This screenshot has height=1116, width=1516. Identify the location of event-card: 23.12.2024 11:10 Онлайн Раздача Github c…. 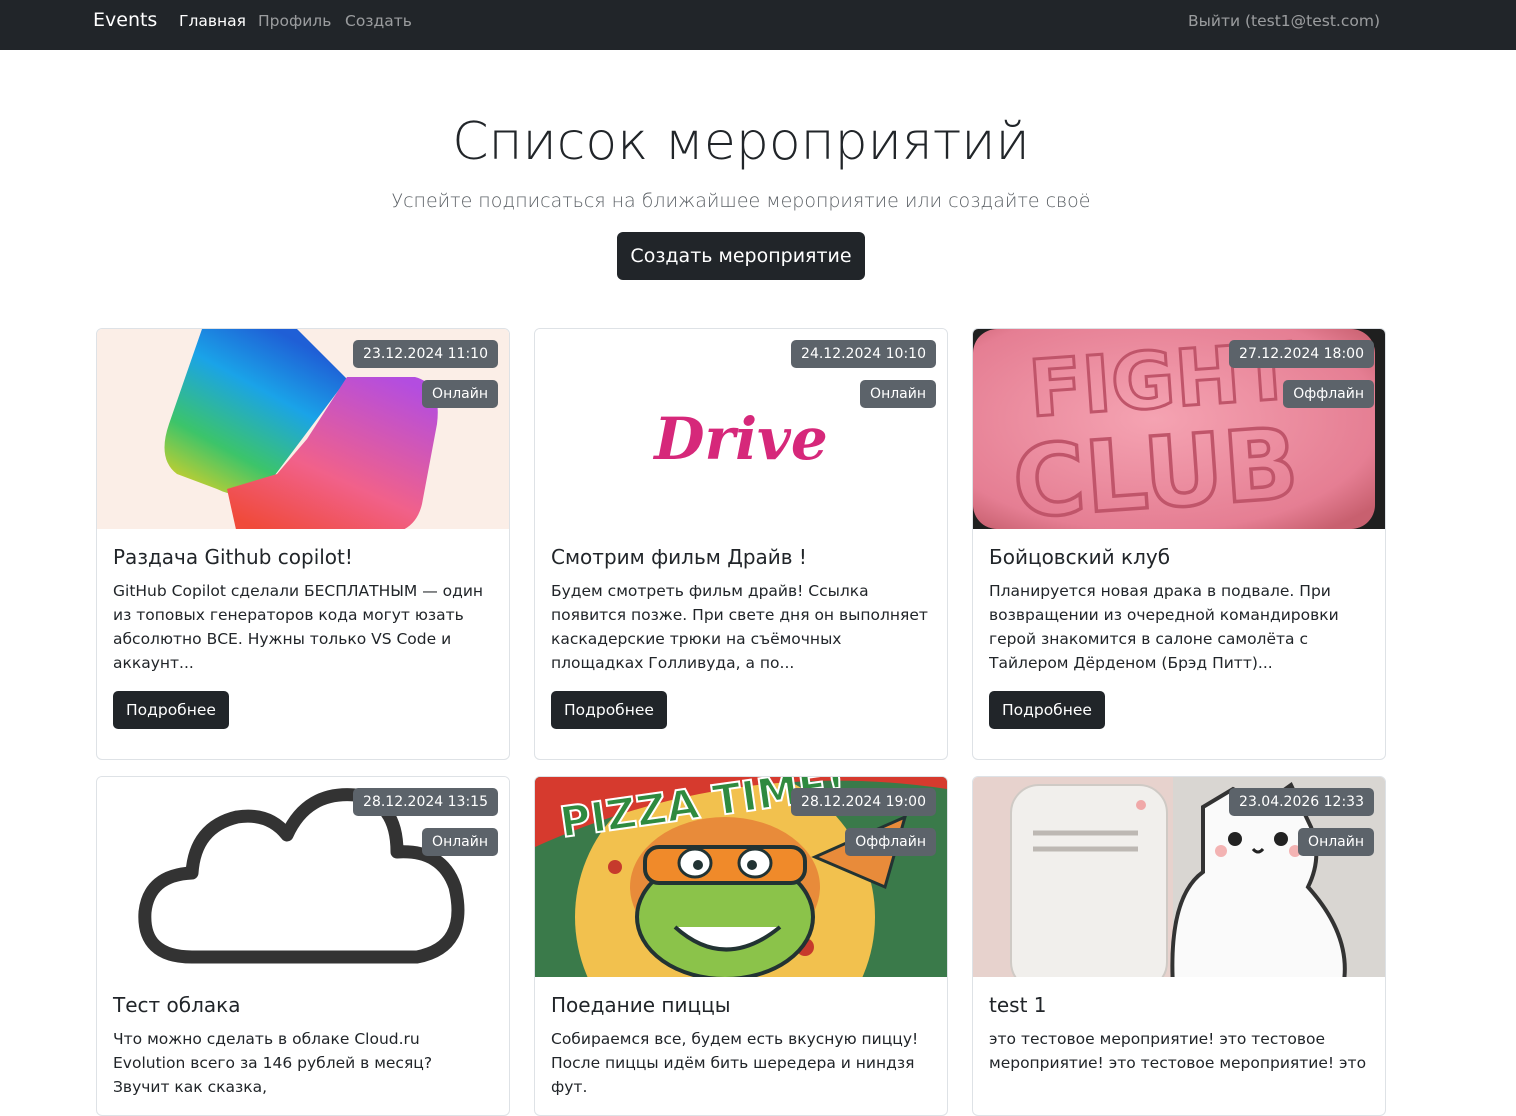
(303, 544).